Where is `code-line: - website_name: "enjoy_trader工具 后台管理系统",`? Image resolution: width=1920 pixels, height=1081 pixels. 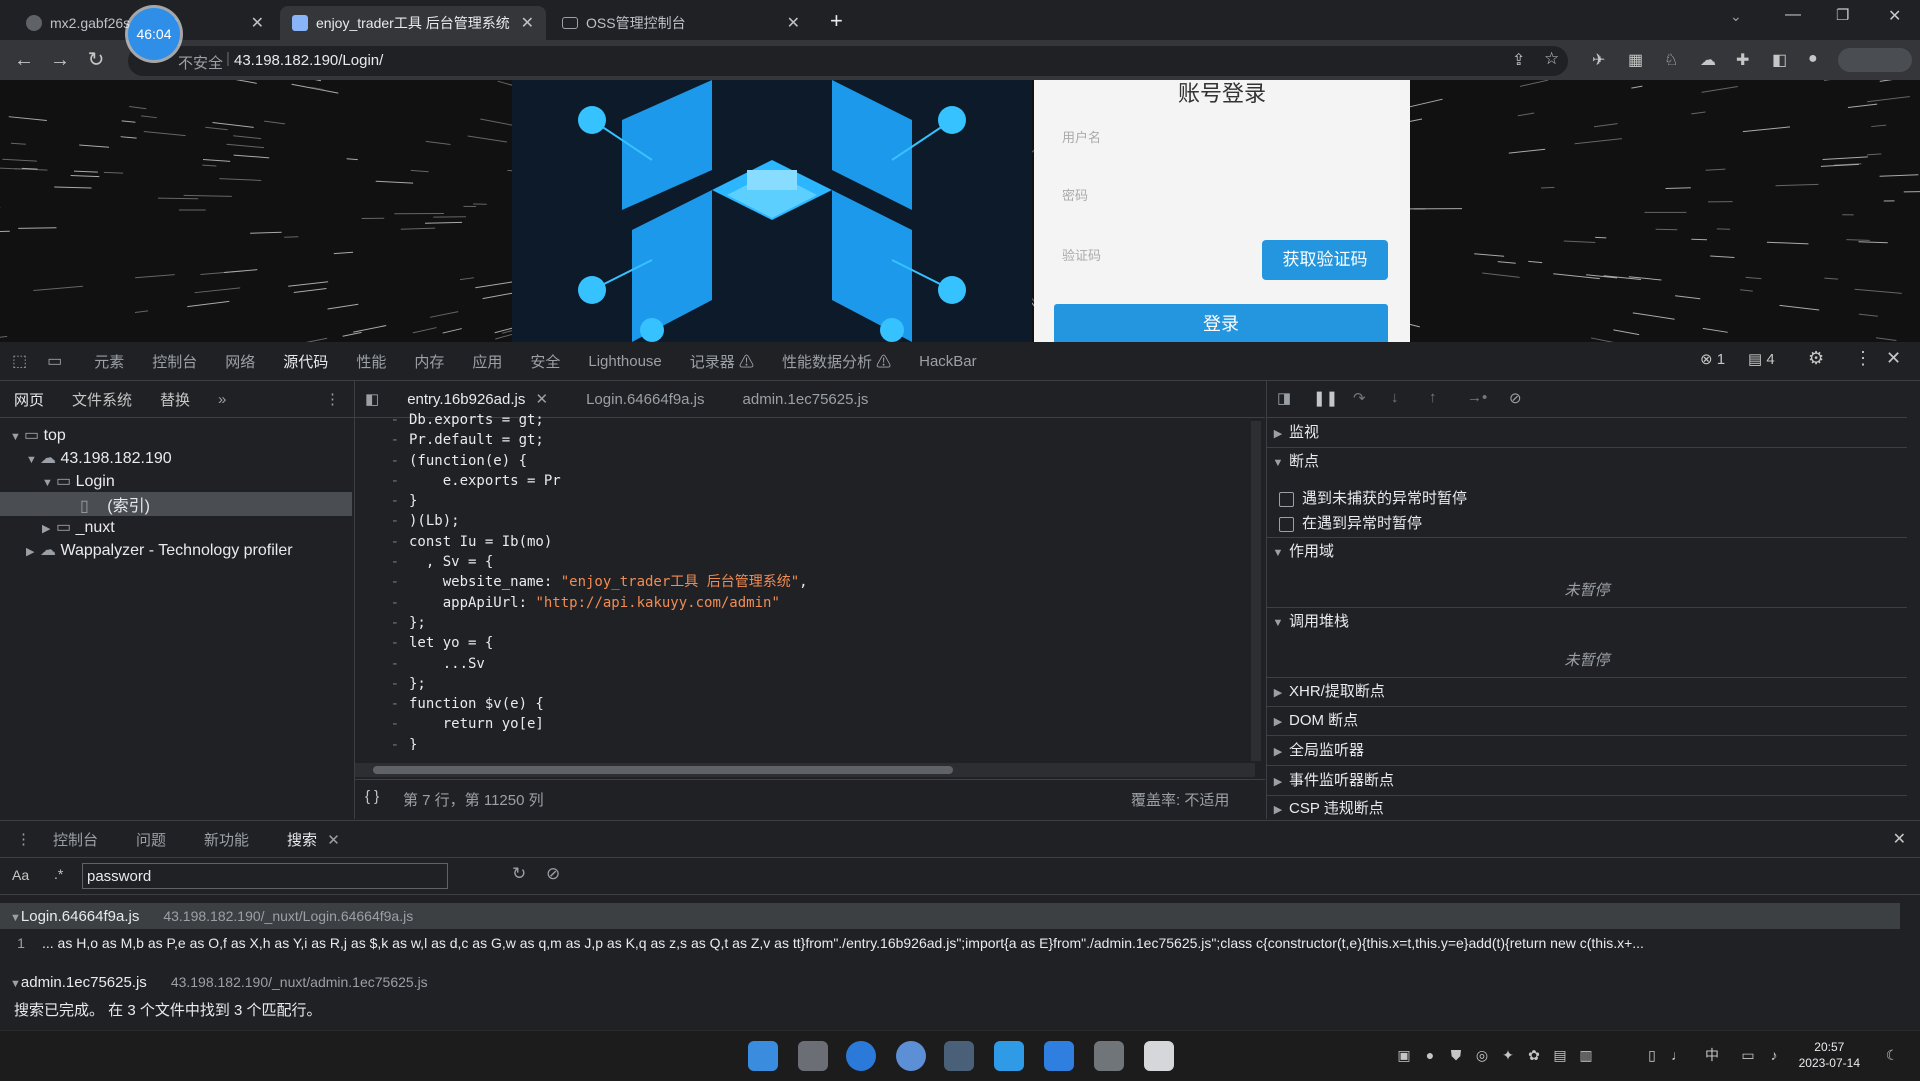
code-line: - website_name: "enjoy_trader工具 后台管理系统", is located at coordinates (805, 582).